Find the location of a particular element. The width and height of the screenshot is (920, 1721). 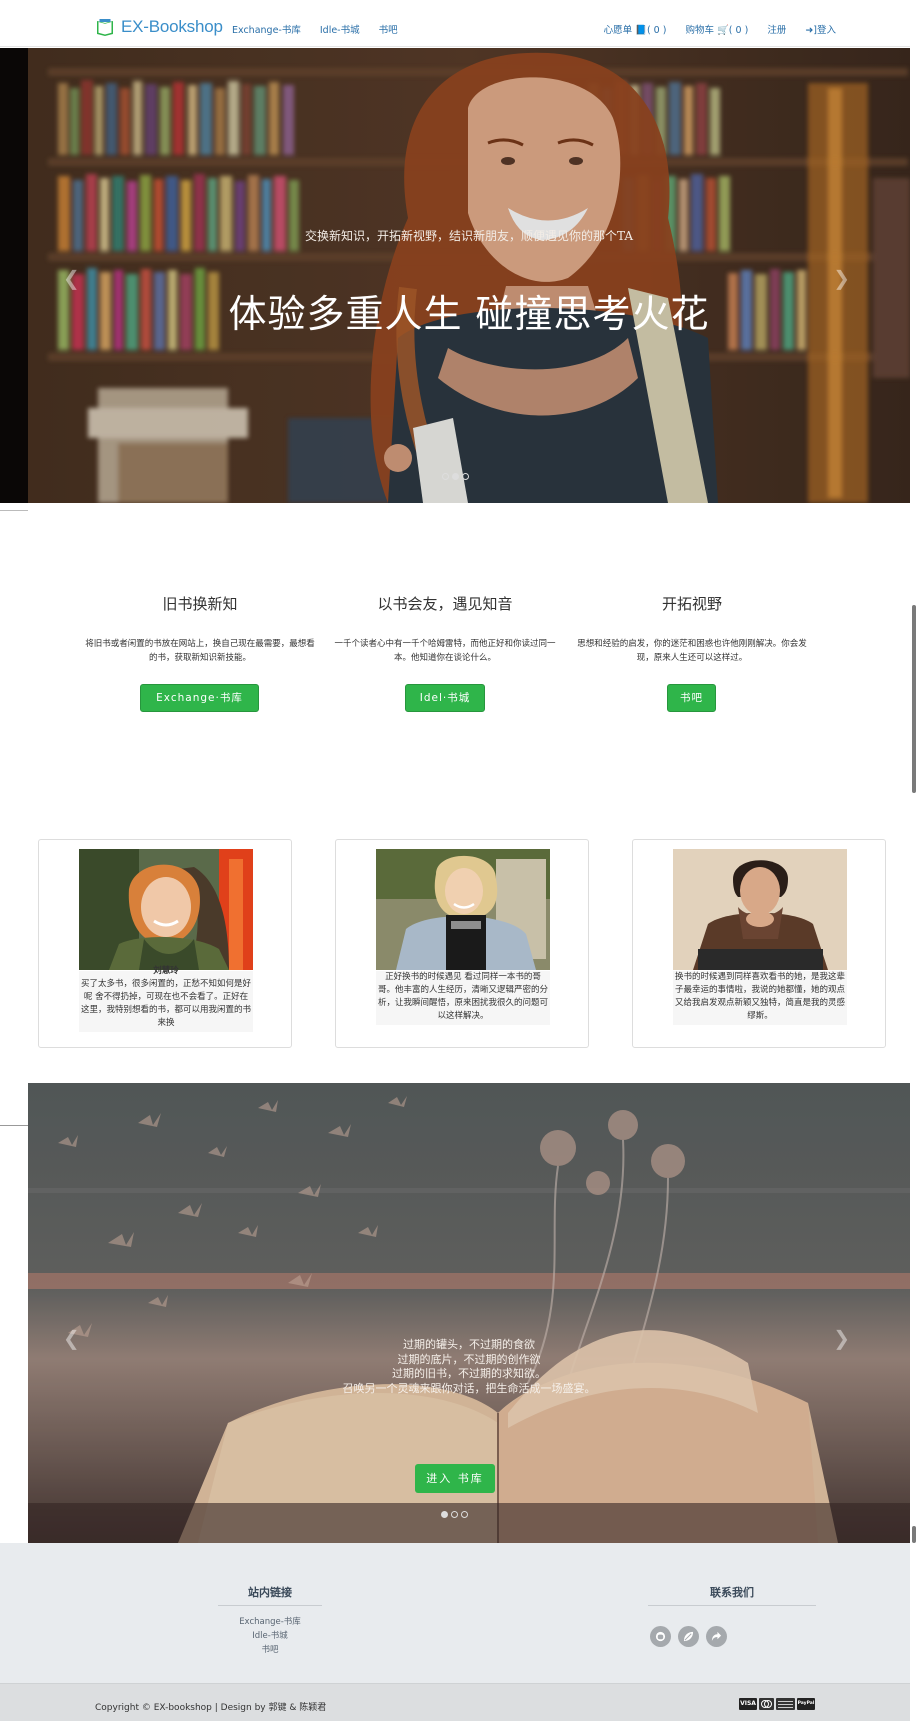

mastercard-icon is located at coordinates (766, 1704).